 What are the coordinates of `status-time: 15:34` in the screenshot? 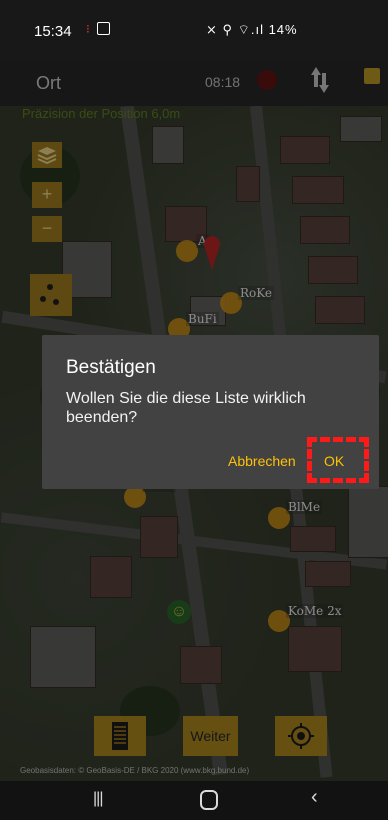 It's located at (53, 31).